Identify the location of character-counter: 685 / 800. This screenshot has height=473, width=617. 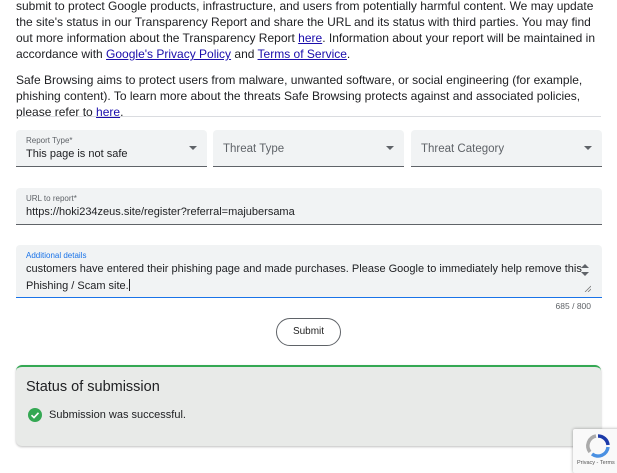
(573, 306).